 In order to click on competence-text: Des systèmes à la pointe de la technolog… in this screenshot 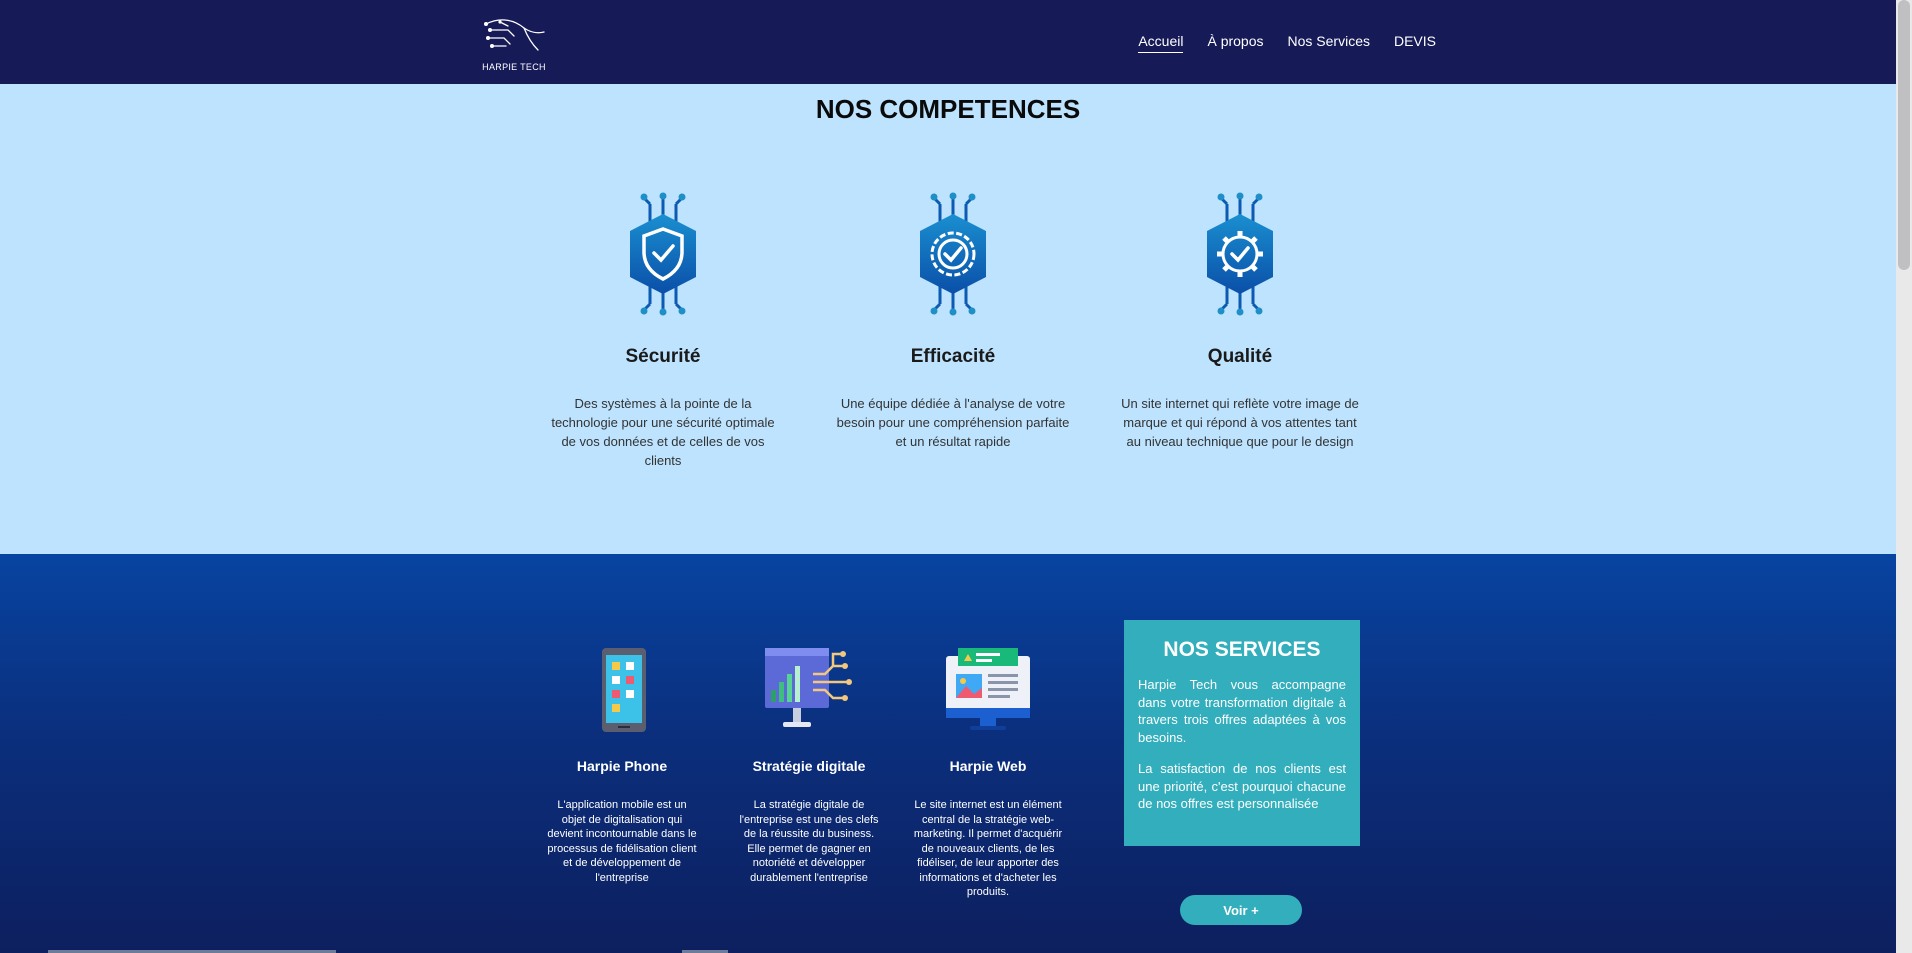, I will do `click(663, 432)`.